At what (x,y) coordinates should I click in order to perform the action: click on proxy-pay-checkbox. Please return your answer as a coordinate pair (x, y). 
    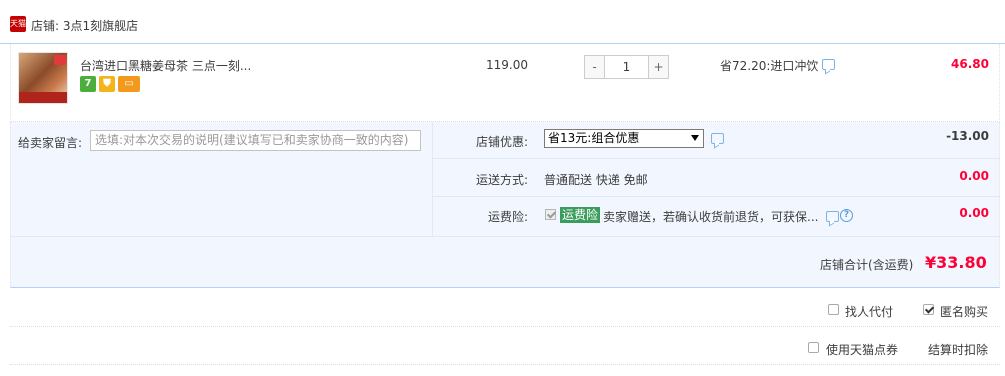
    Looking at the image, I should click on (833, 309).